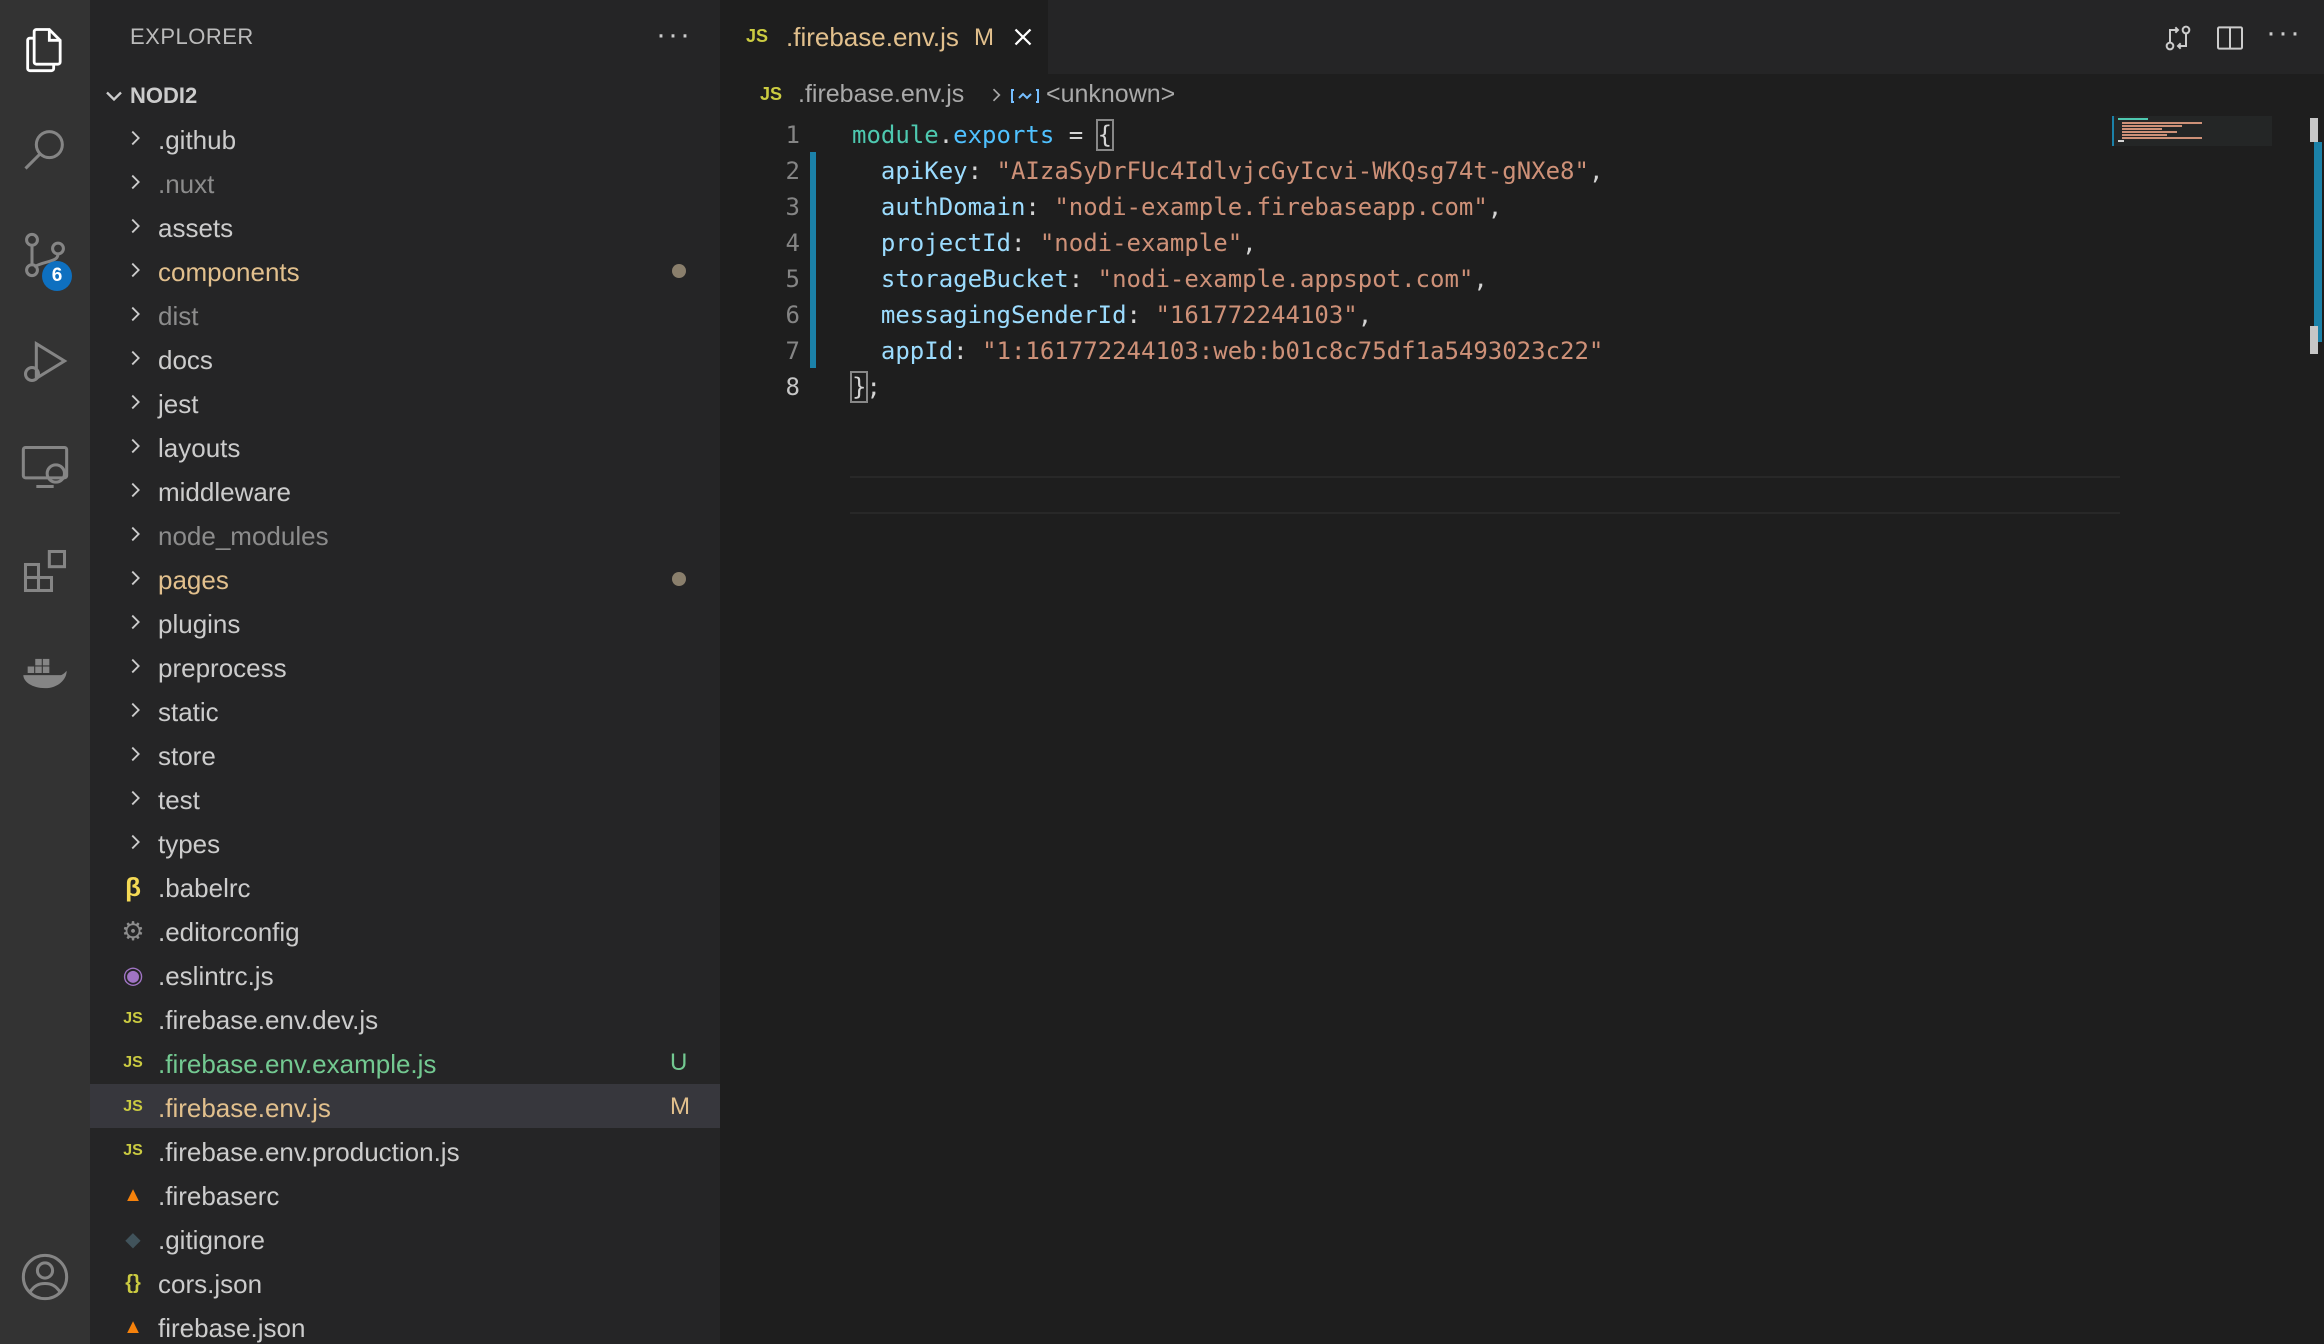 The width and height of the screenshot is (2324, 1344). I want to click on tree-folder: types, so click(405, 842).